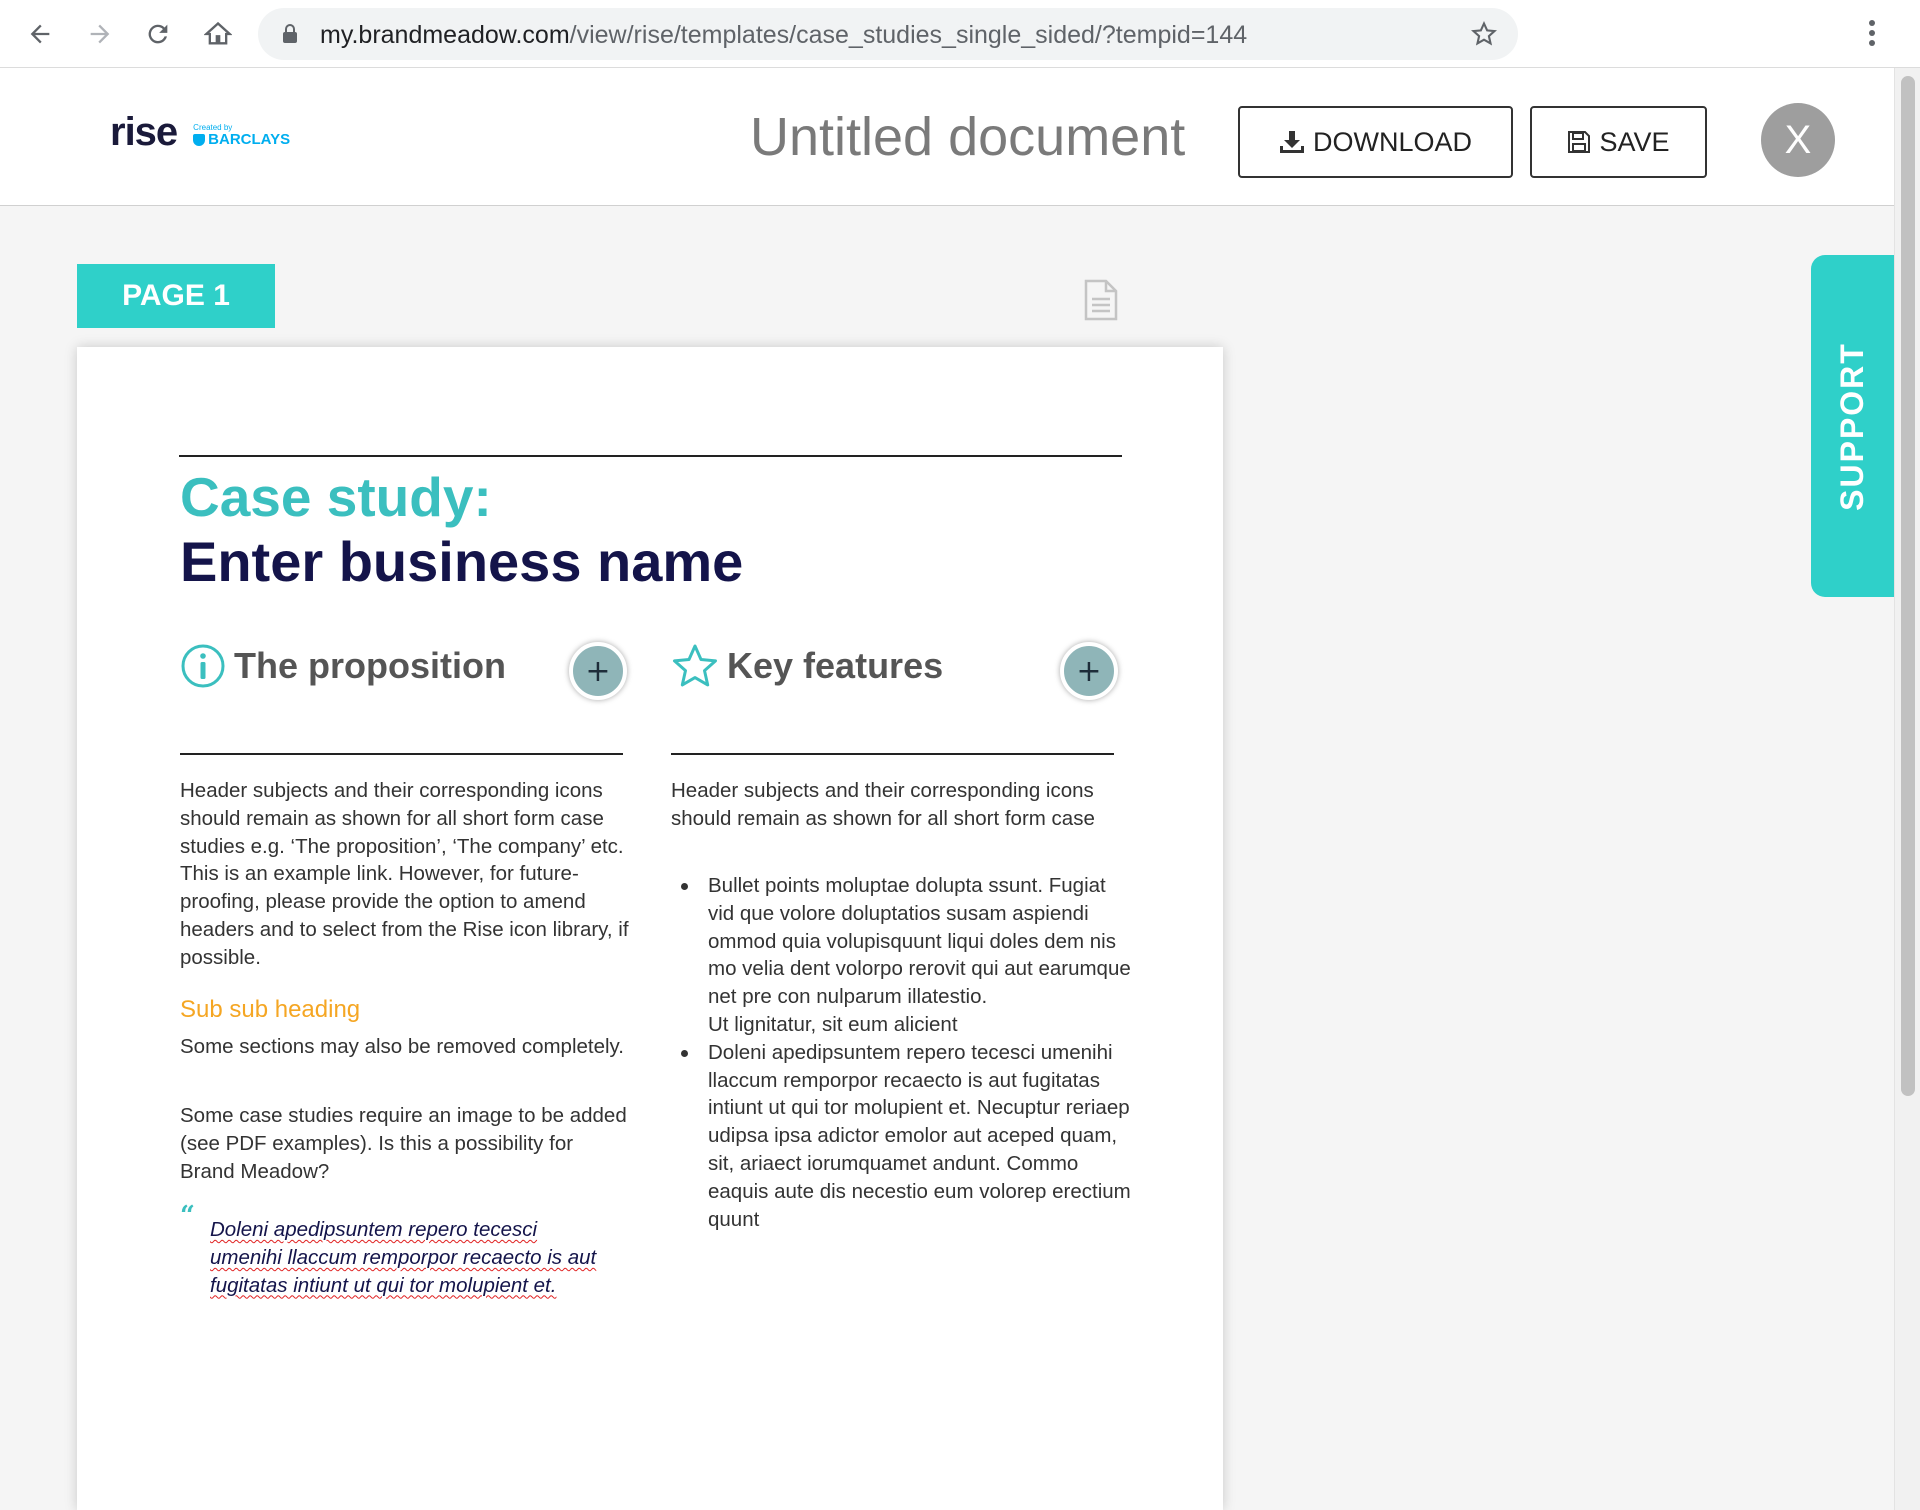 The width and height of the screenshot is (1920, 1510). What do you see at coordinates (218, 34) in the screenshot?
I see `home-icon` at bounding box center [218, 34].